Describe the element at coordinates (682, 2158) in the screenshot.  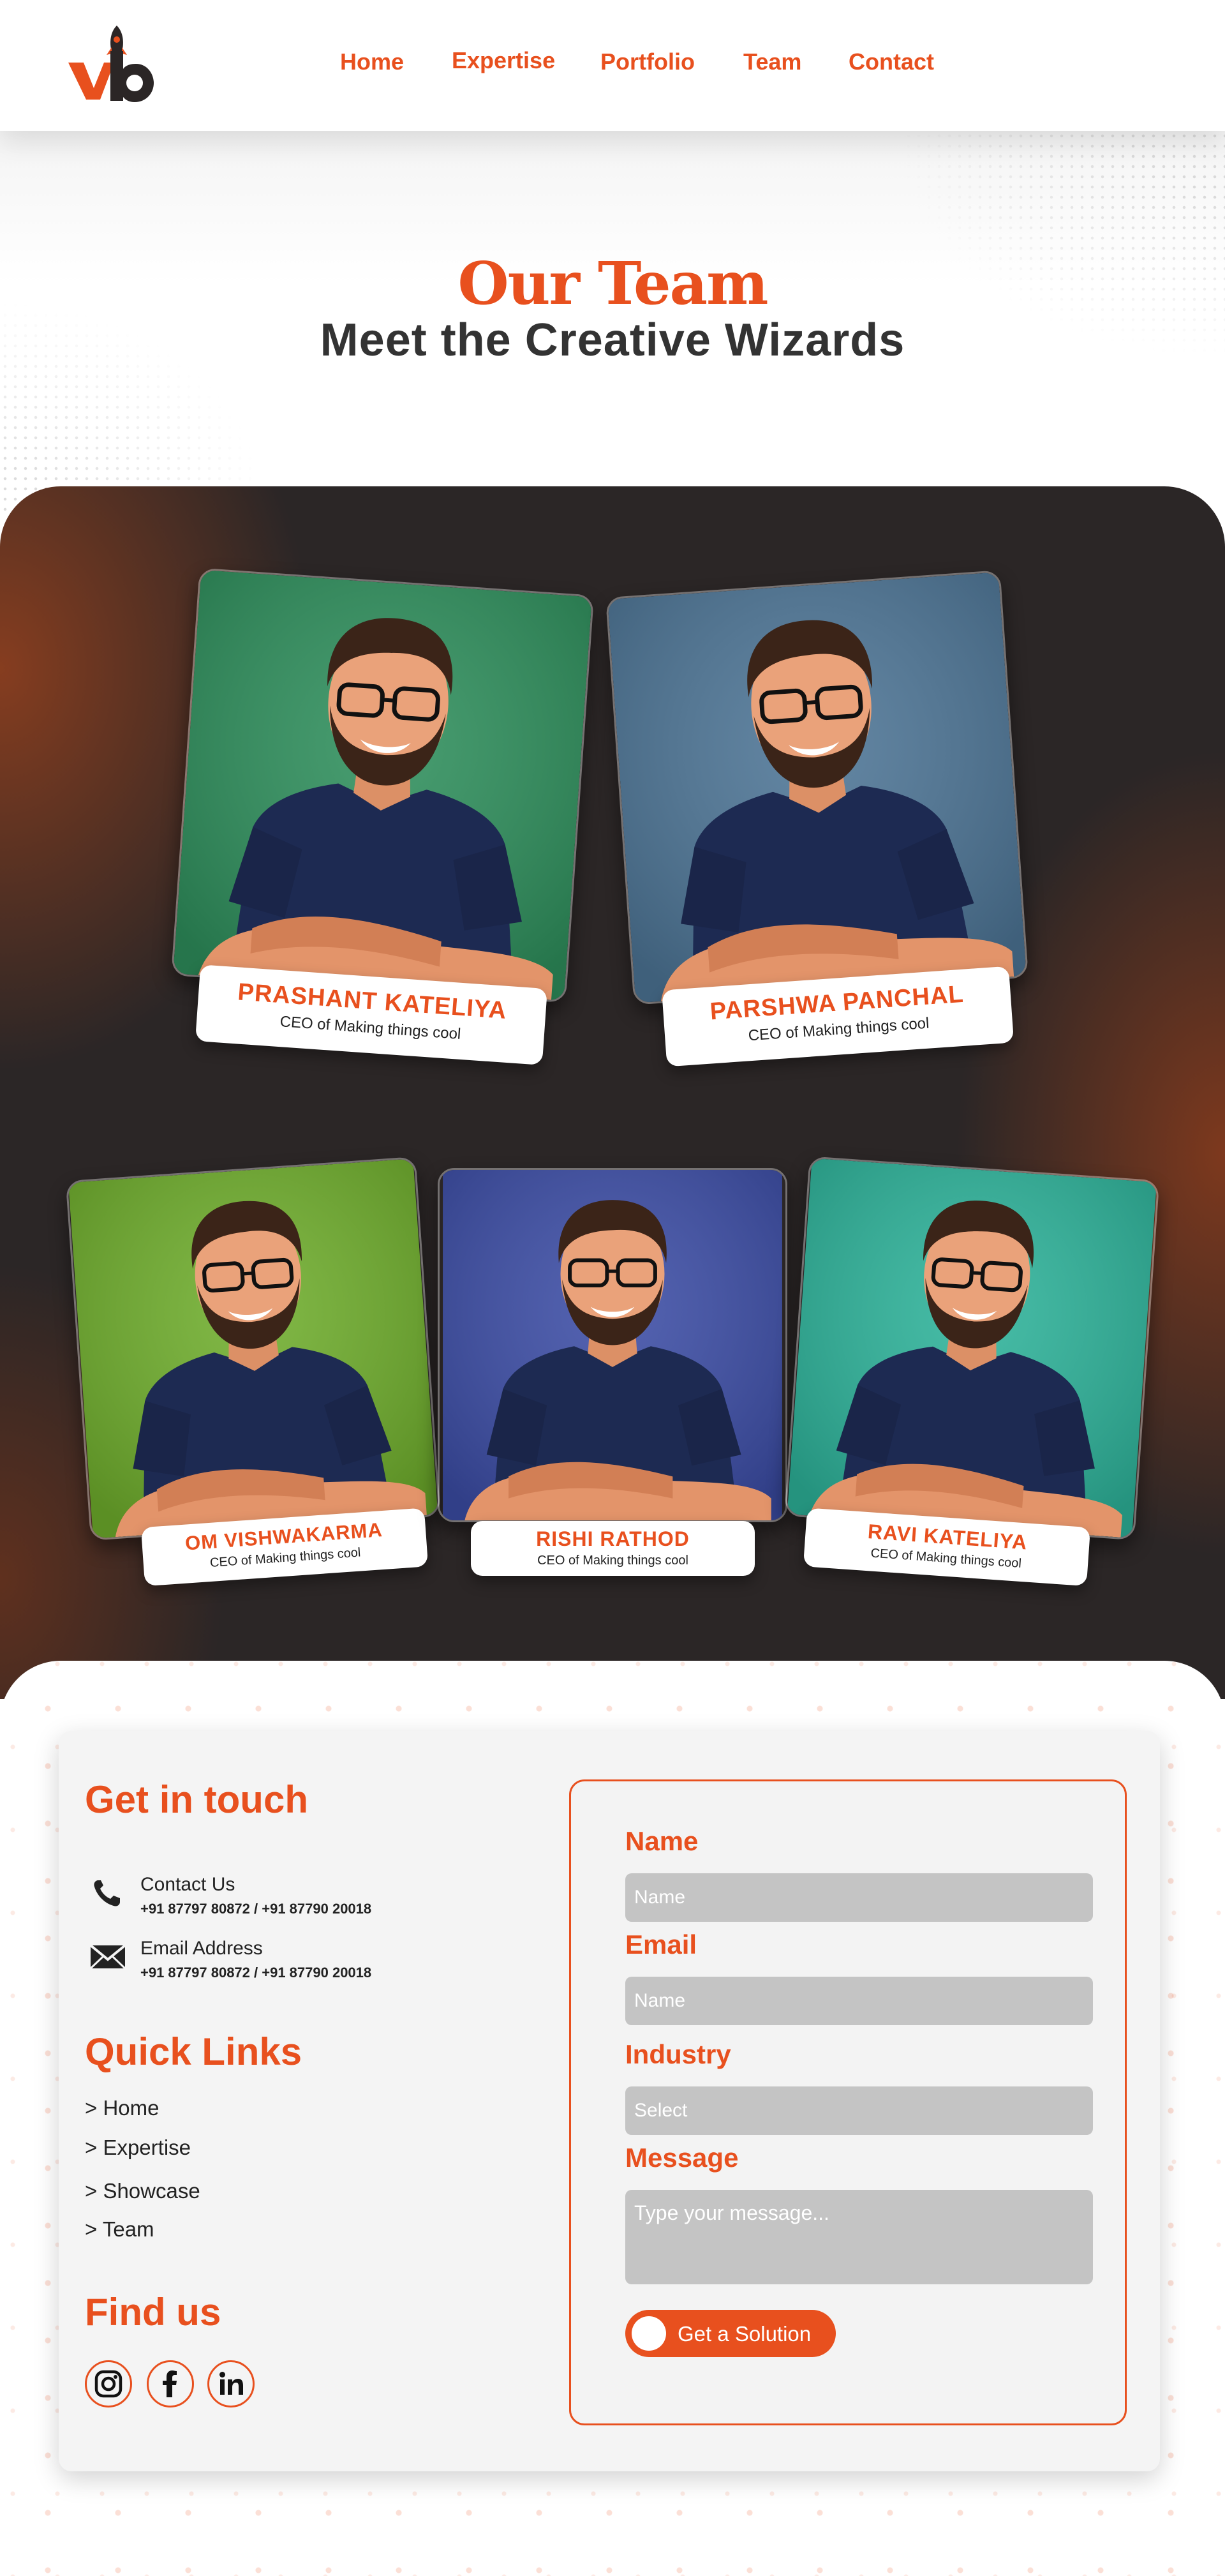
I see `message-label: Message` at that location.